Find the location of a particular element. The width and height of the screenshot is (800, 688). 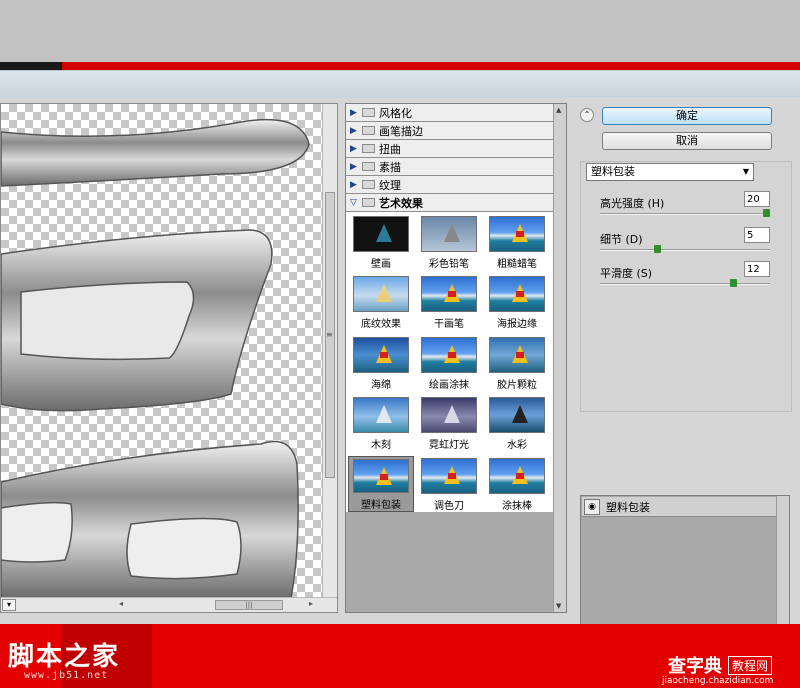

filter-thumb-fresco: 壁画 is located at coordinates (381, 242).